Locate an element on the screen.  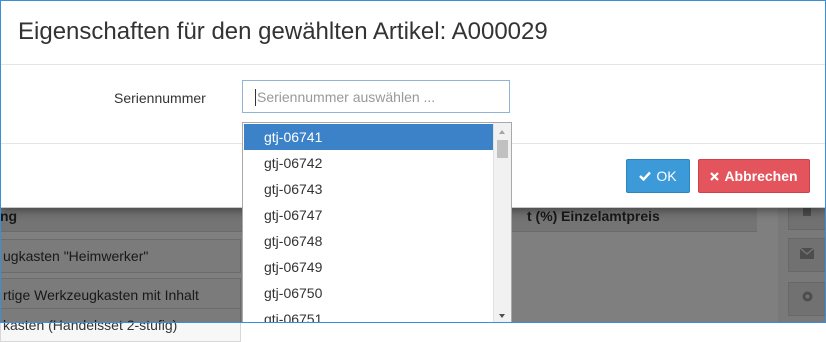
ok-button-label: OK is located at coordinates (666, 176).